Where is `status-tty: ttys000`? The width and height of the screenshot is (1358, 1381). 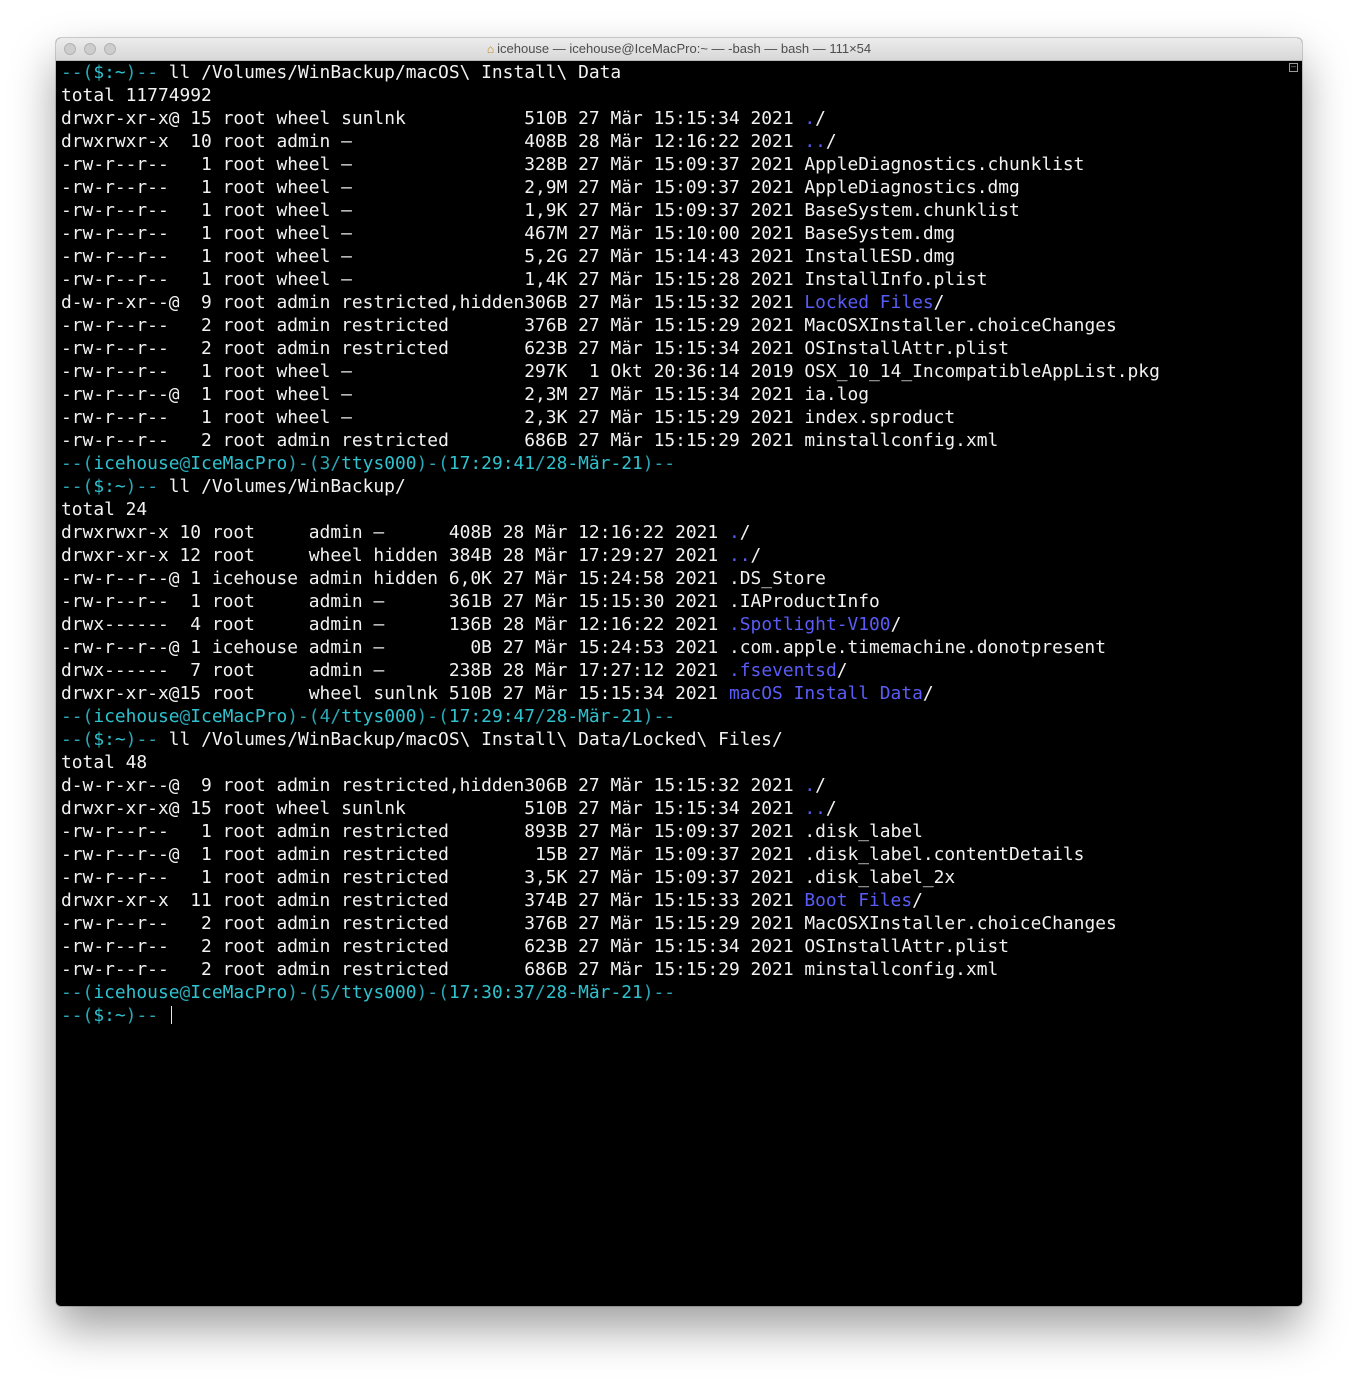
status-tty: ttys000 is located at coordinates (379, 716).